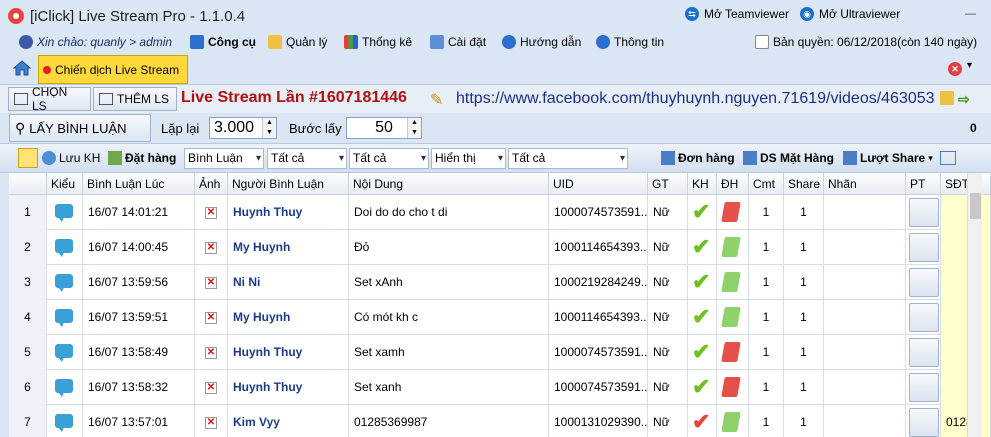 The image size is (991, 437). Describe the element at coordinates (888, 158) in the screenshot. I see `share-count-button: Lượt Share ▾` at that location.